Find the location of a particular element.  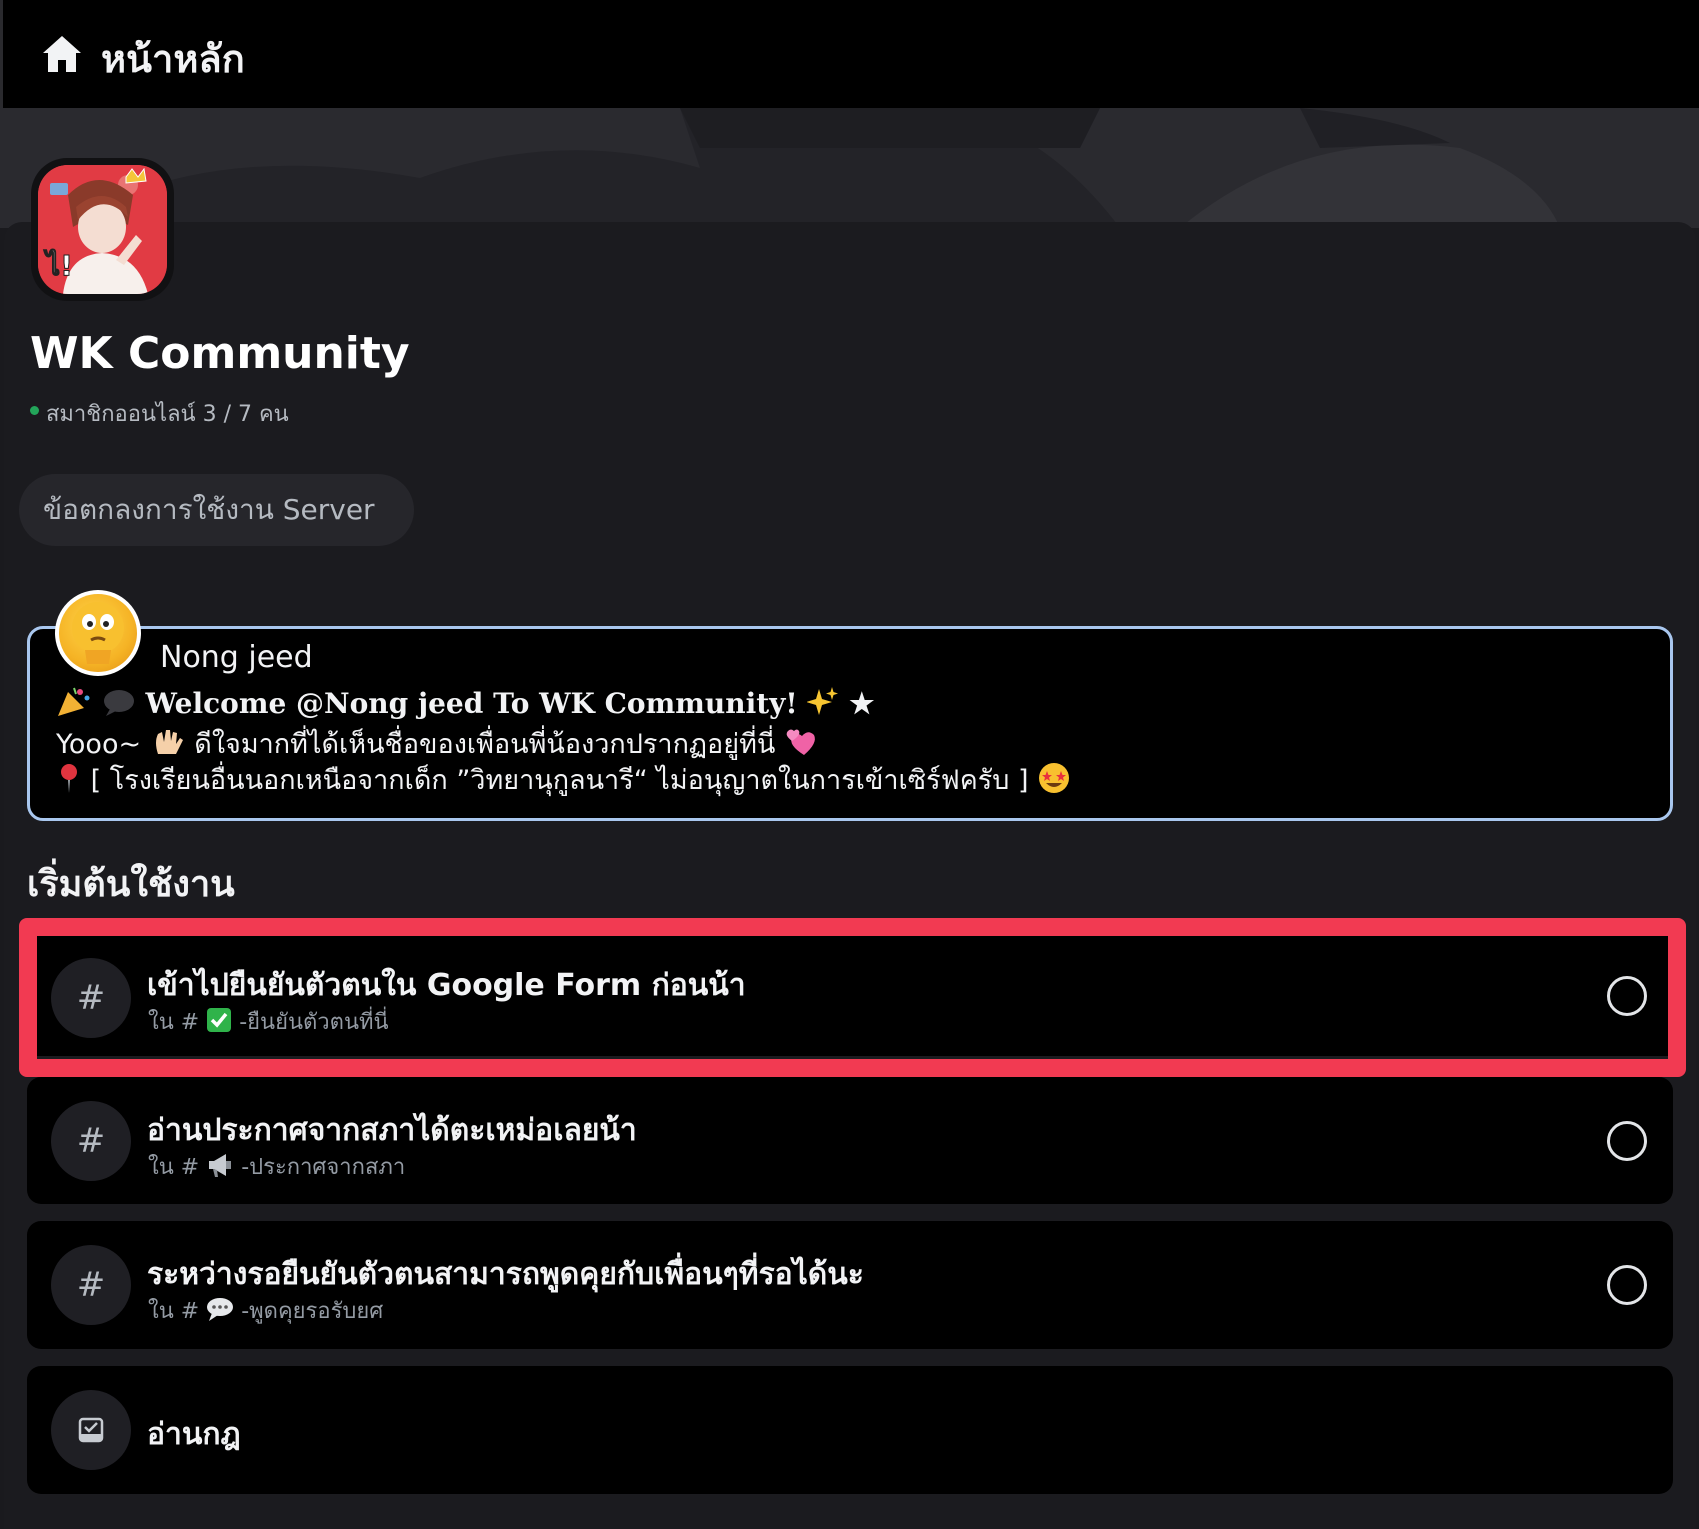

round-pushpin-icon is located at coordinates (69, 781).